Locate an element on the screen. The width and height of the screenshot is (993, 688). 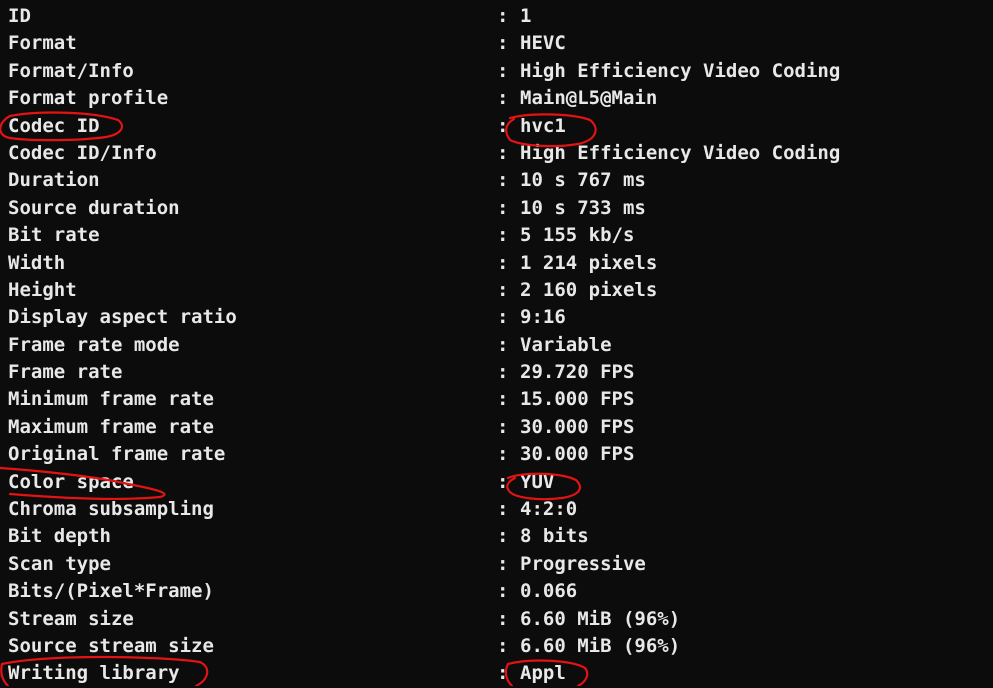
mediainfo-row-maximum-frame-rate: Maximum frame rate:30.000 FPS is located at coordinates (496, 427).